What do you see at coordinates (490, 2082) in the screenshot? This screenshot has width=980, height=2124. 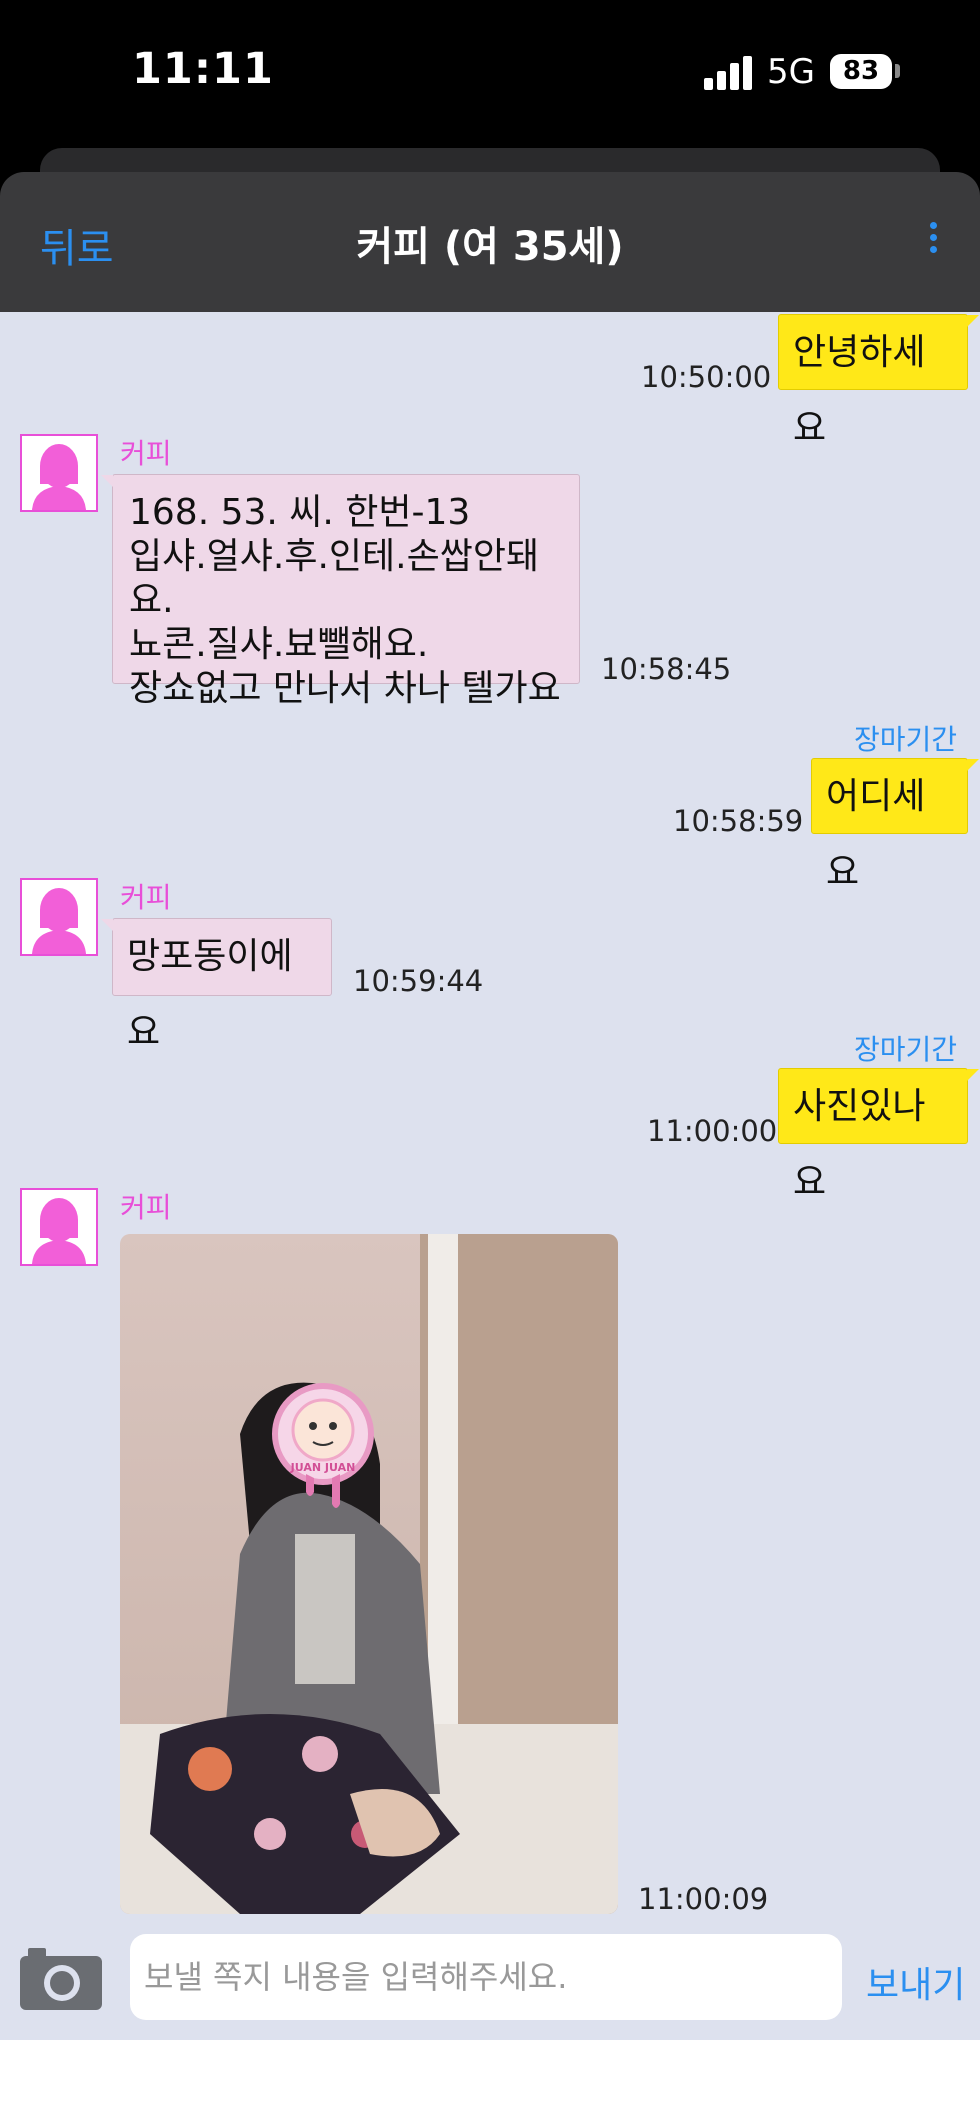 I see `bottom-safe-area` at bounding box center [490, 2082].